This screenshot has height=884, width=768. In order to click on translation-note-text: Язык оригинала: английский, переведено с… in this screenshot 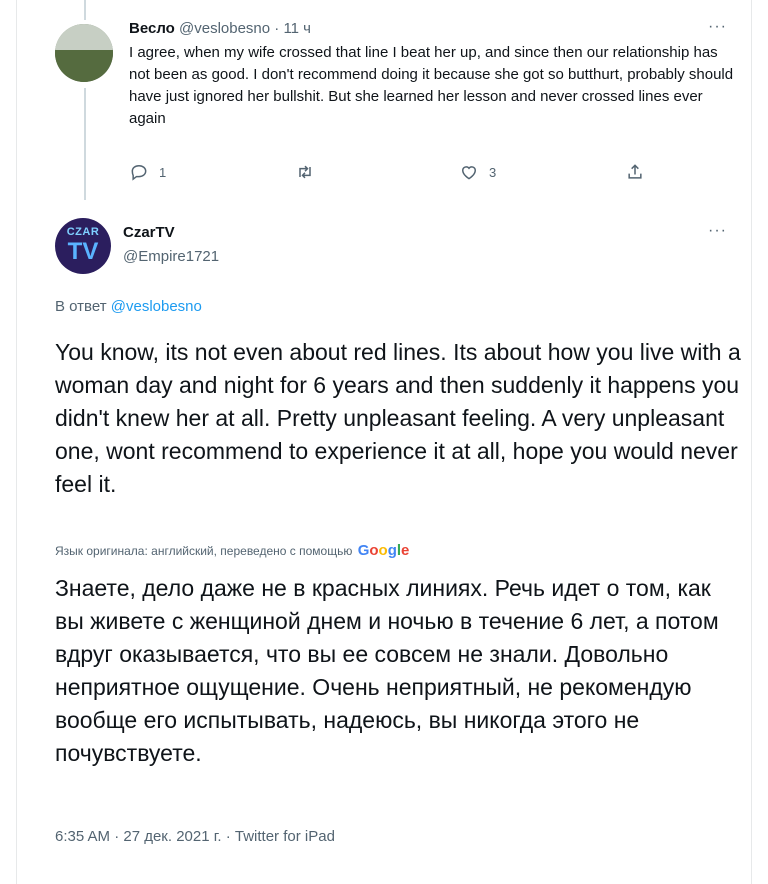, I will do `click(204, 551)`.